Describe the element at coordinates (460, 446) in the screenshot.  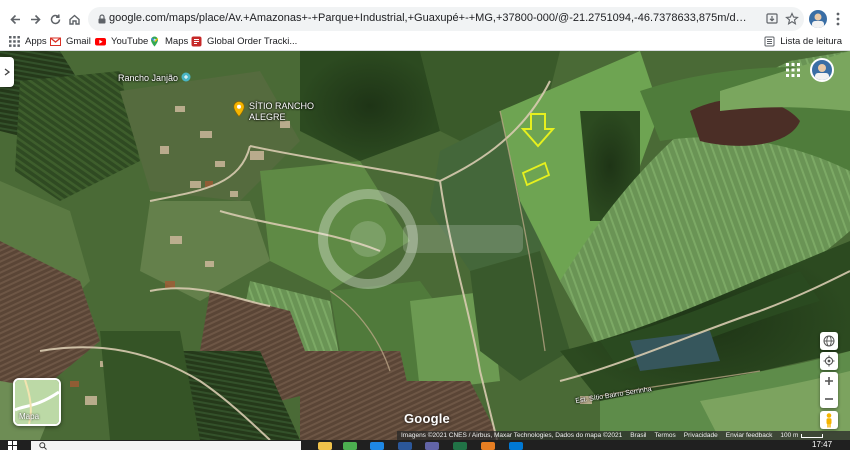
I see `excel-taskbar-icon` at that location.